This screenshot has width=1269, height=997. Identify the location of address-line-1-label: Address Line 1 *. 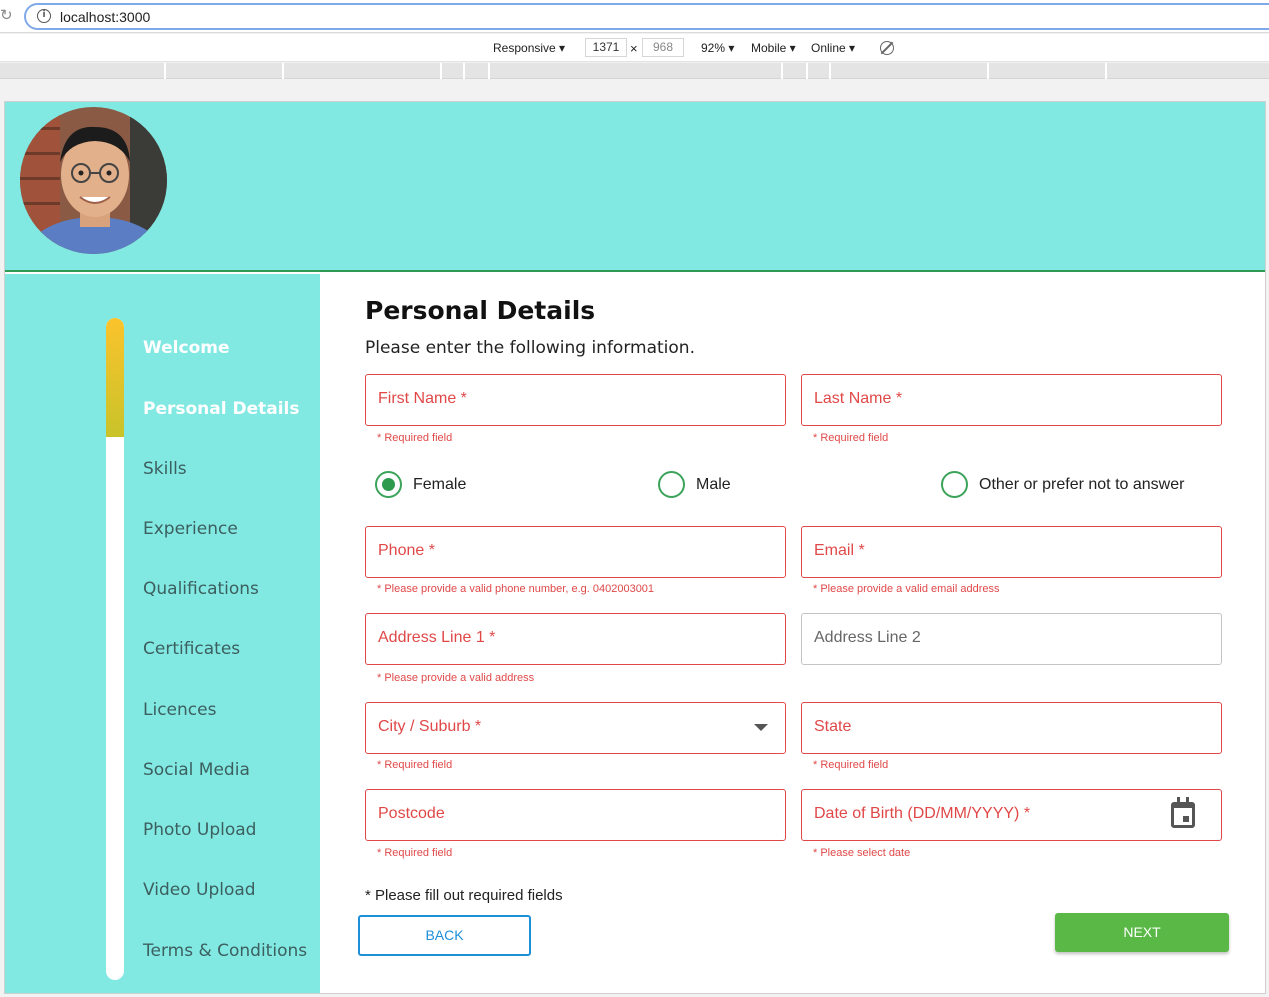
(437, 637).